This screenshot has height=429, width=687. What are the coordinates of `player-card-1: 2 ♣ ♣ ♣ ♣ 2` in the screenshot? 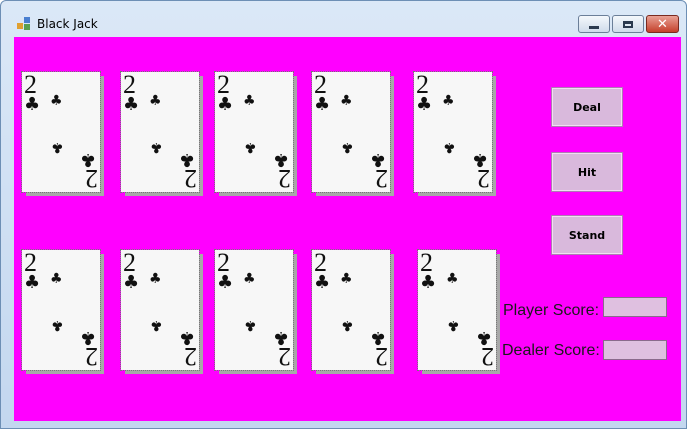 It's located at (61, 310).